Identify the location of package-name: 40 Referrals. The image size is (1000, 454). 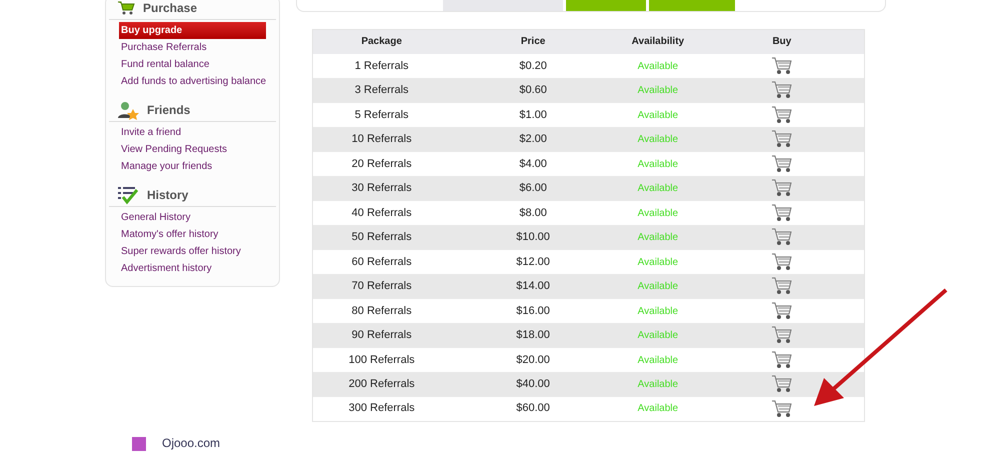
(382, 212).